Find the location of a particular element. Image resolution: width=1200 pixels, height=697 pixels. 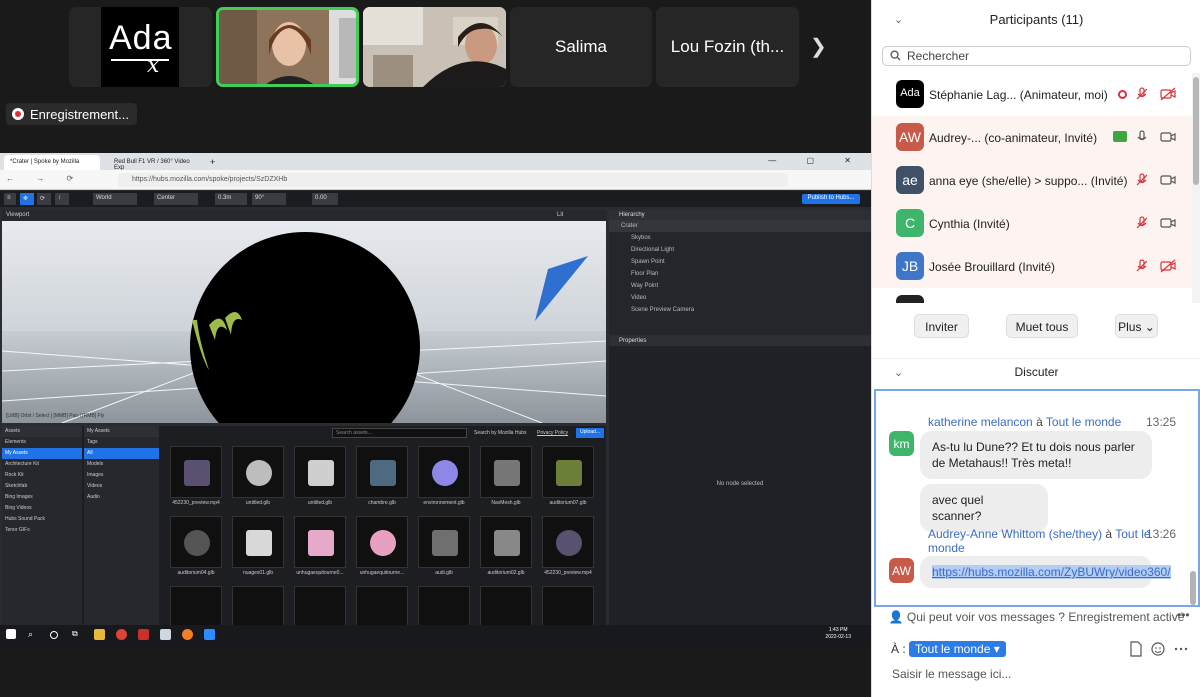

hierarchy-item: Way Point is located at coordinates (740, 286).